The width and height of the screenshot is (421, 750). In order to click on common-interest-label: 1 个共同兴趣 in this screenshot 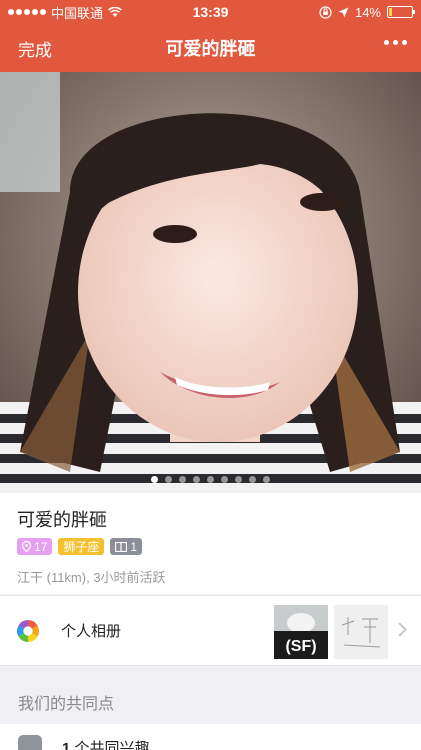, I will do `click(106, 743)`.